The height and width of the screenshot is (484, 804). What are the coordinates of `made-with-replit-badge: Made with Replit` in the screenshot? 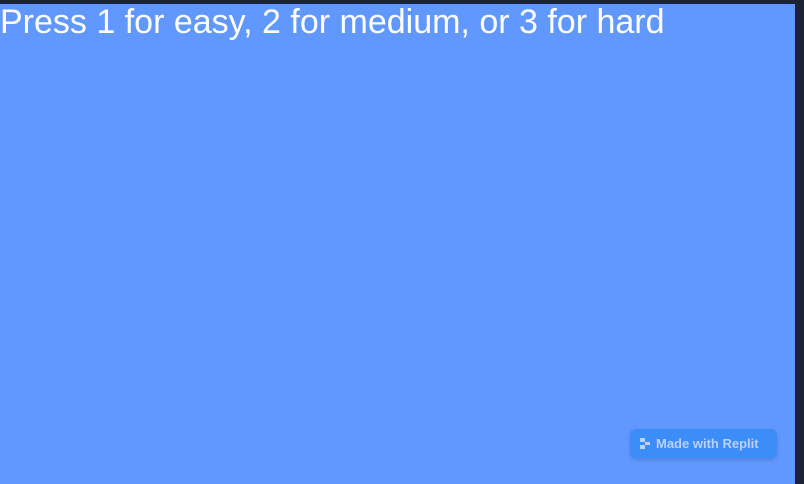 It's located at (703, 443).